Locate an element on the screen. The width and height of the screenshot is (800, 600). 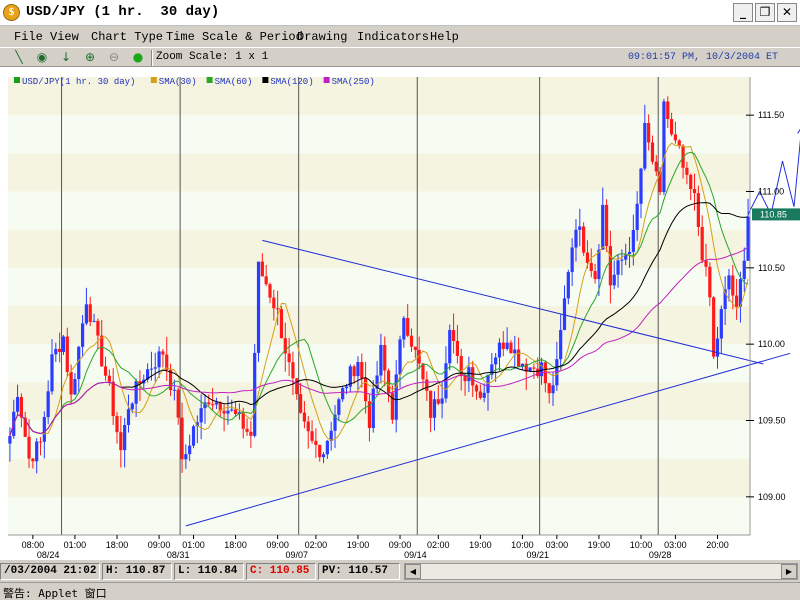
zoom-out-icon: ⊖ is located at coordinates (114, 58).